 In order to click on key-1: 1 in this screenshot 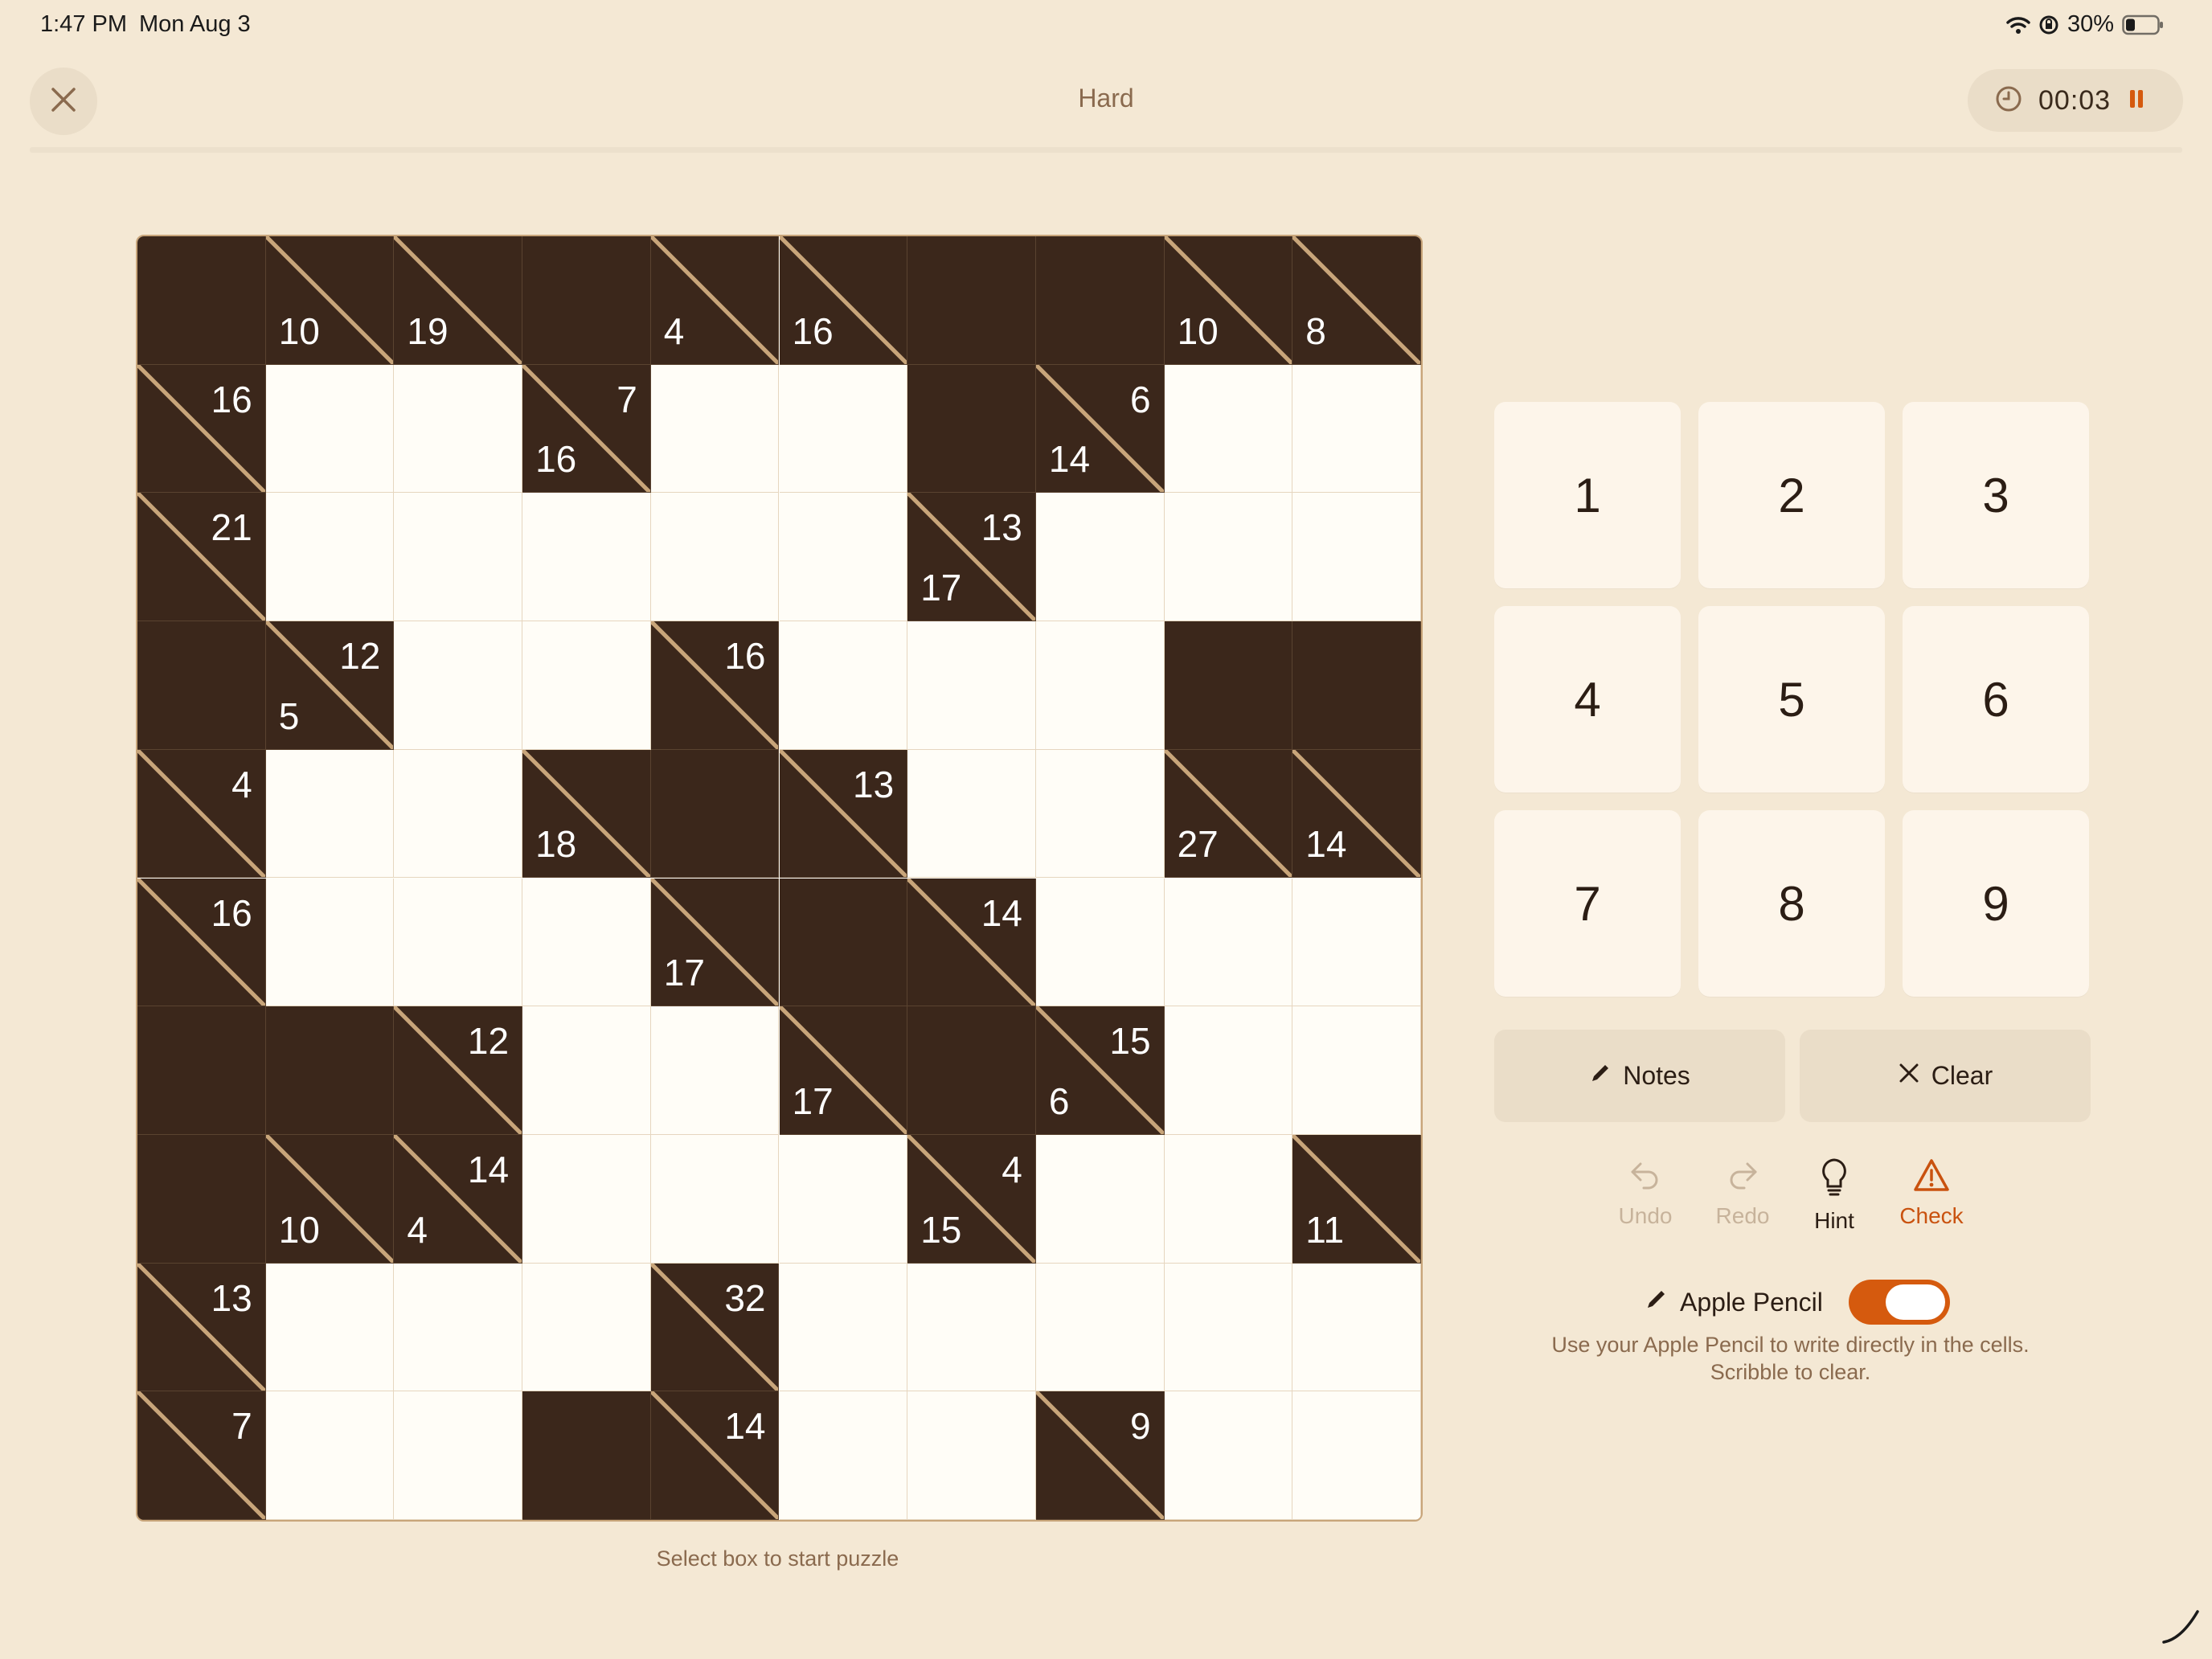, I will do `click(1587, 495)`.